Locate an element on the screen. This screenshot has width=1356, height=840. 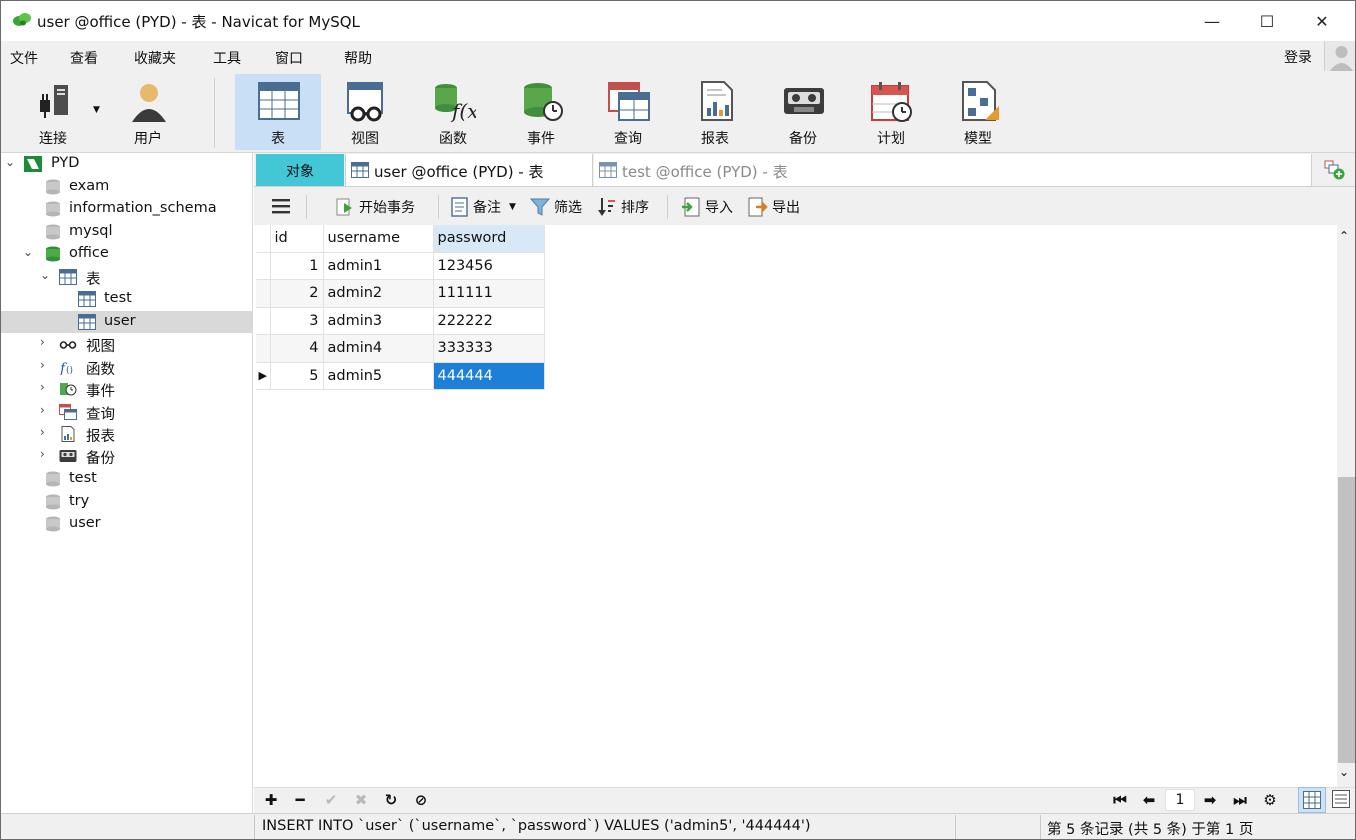
cell-username: admin1 is located at coordinates (378, 266).